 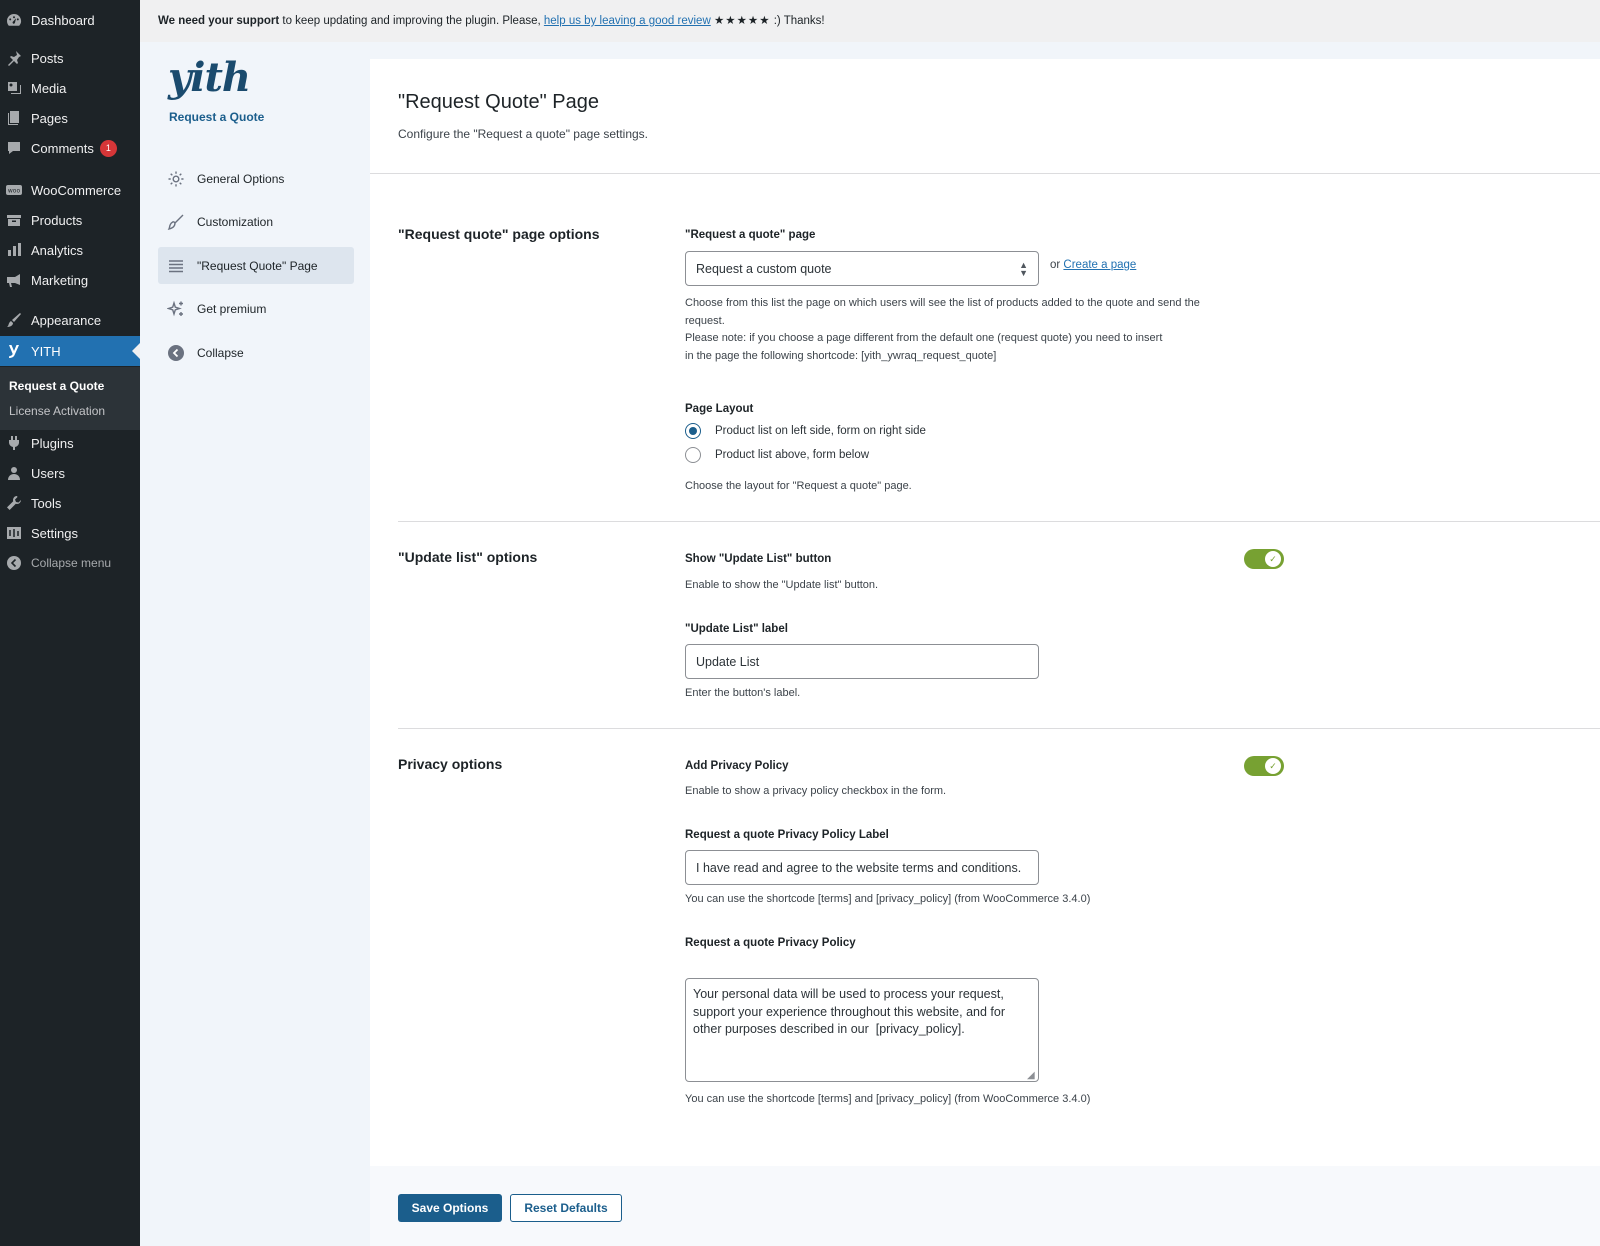 What do you see at coordinates (256, 308) in the screenshot?
I see `nav-get-premium: Get premium` at bounding box center [256, 308].